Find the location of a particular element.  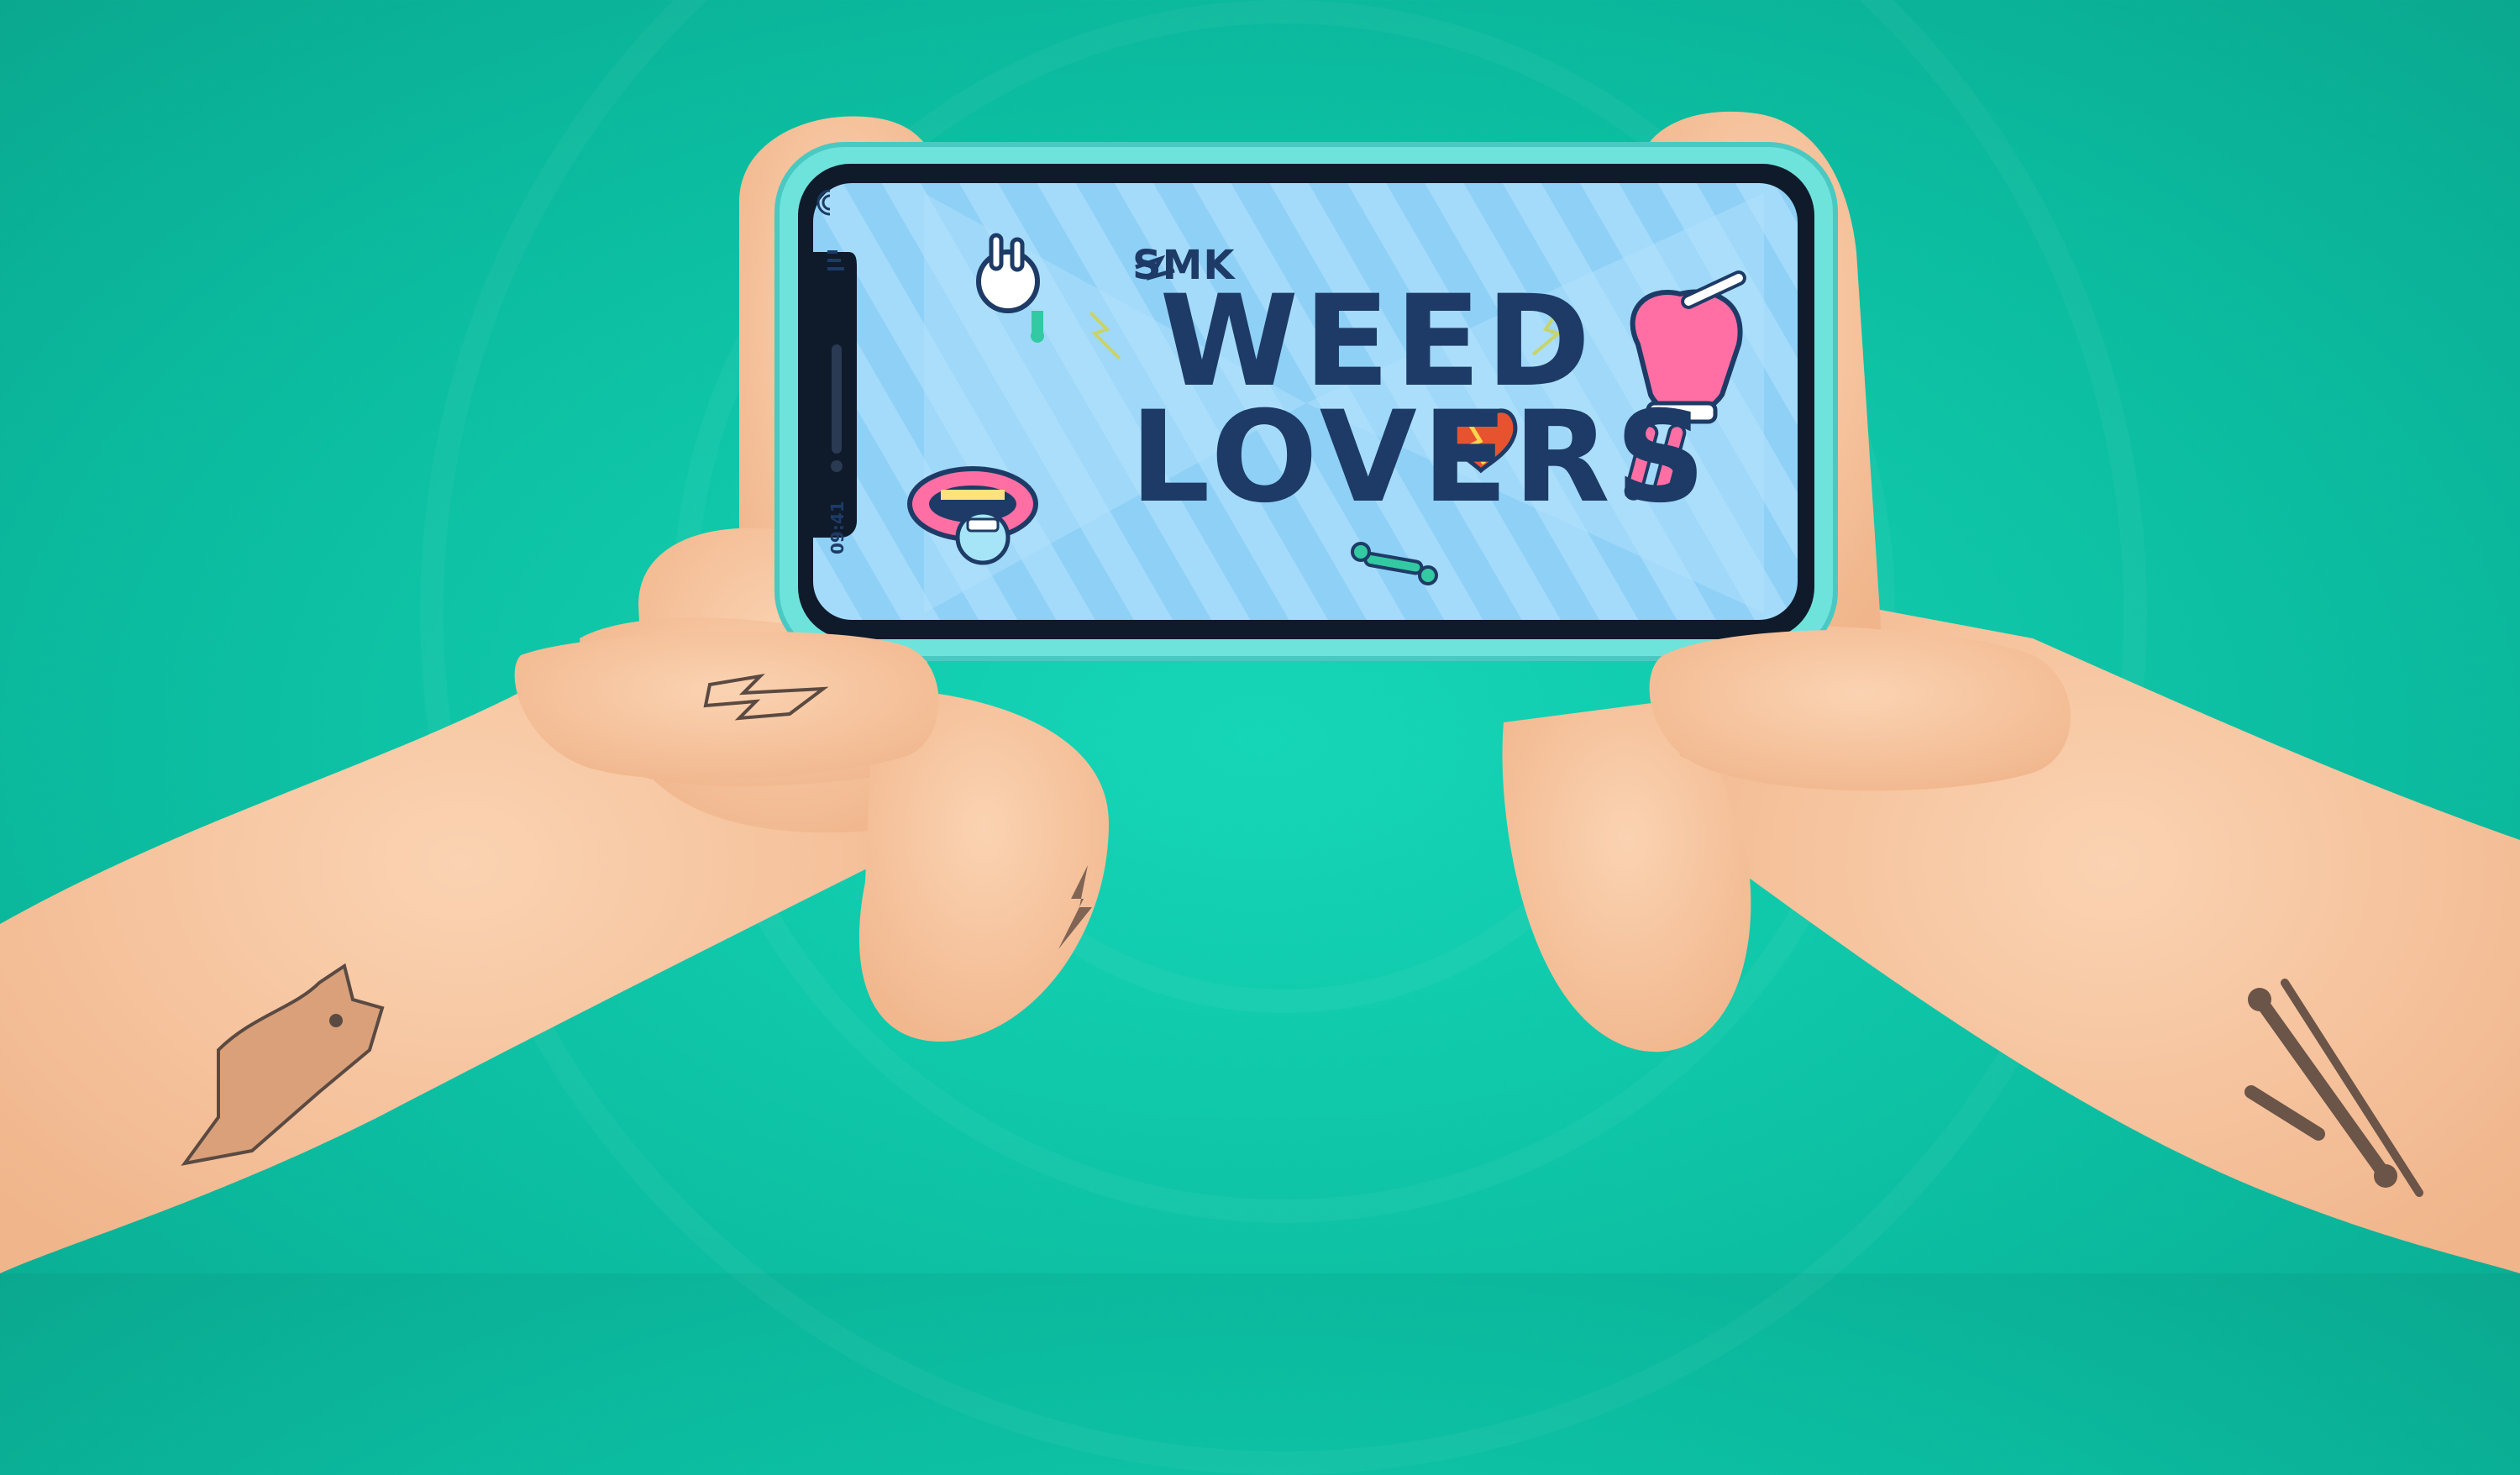

right-index-finger is located at coordinates (1860, 710).